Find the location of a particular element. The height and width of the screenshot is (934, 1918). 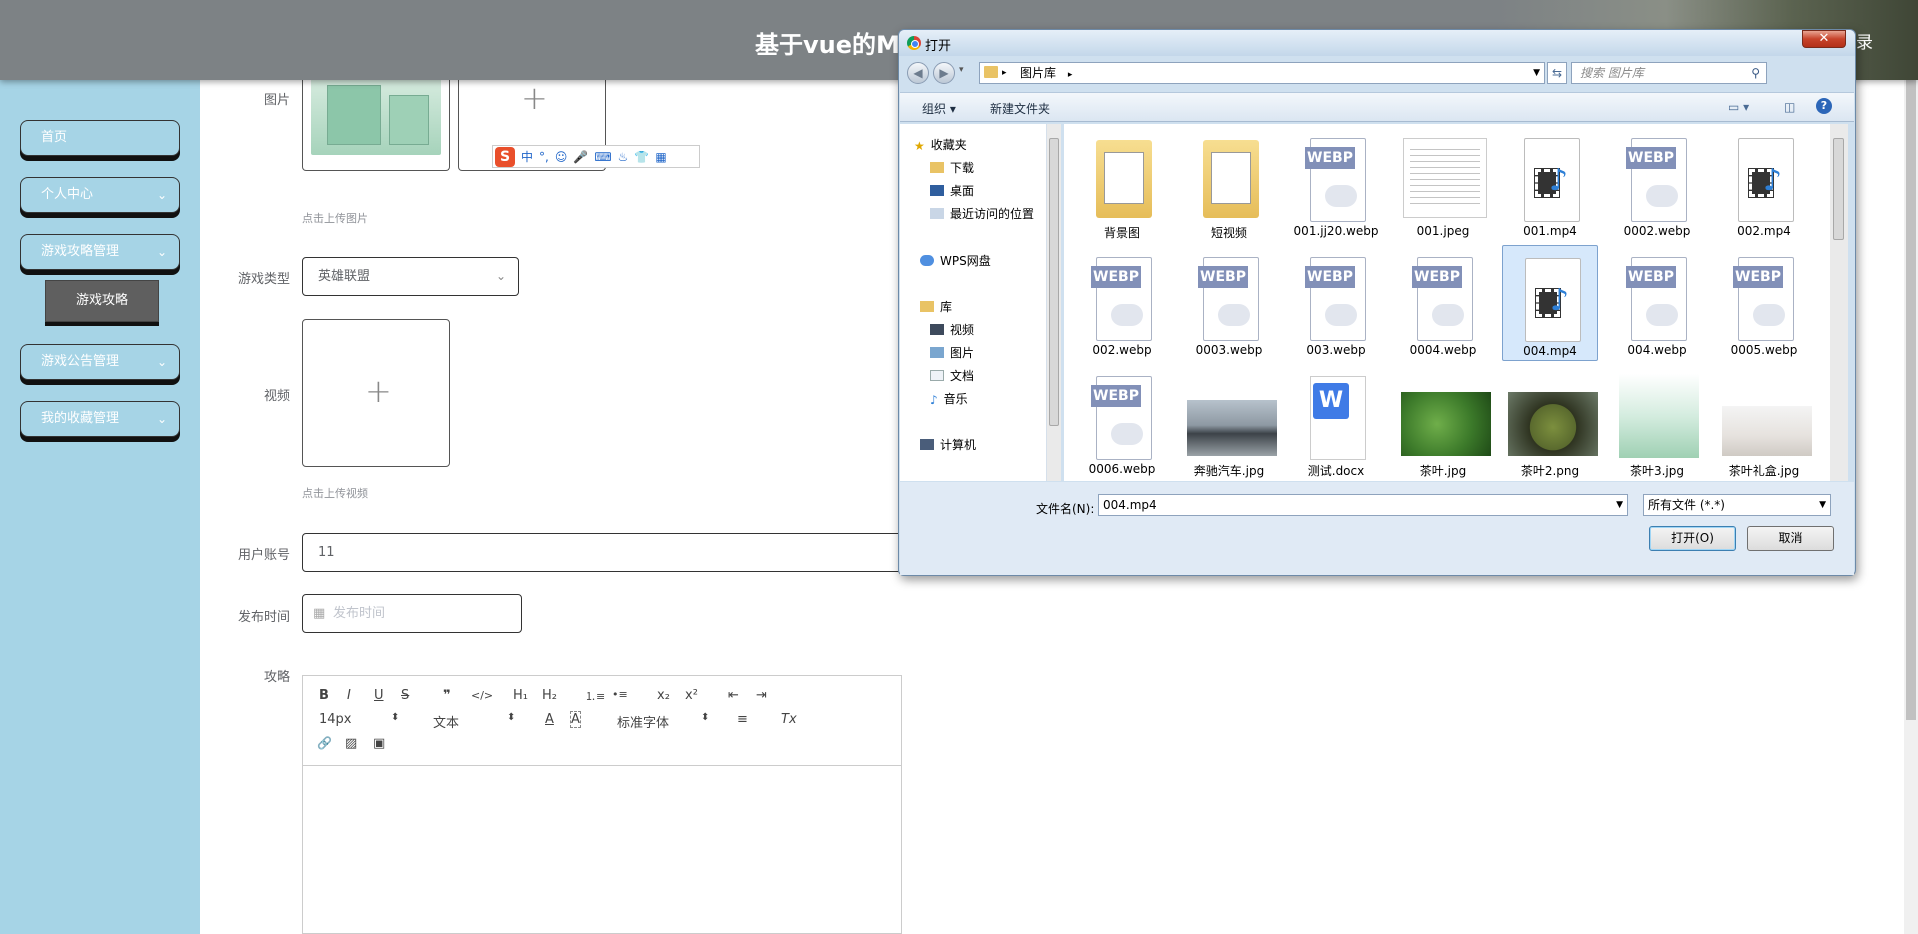

file-item: WEBP 003.webp is located at coordinates (1336, 303).